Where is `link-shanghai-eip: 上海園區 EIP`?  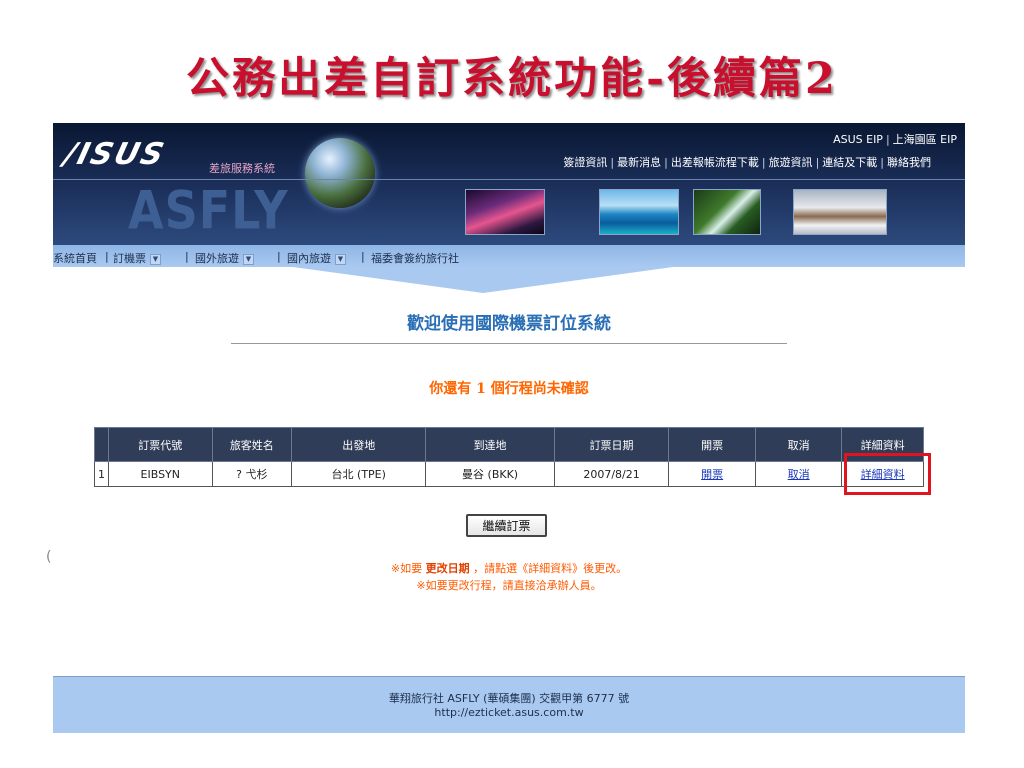
link-shanghai-eip: 上海園區 EIP is located at coordinates (925, 139).